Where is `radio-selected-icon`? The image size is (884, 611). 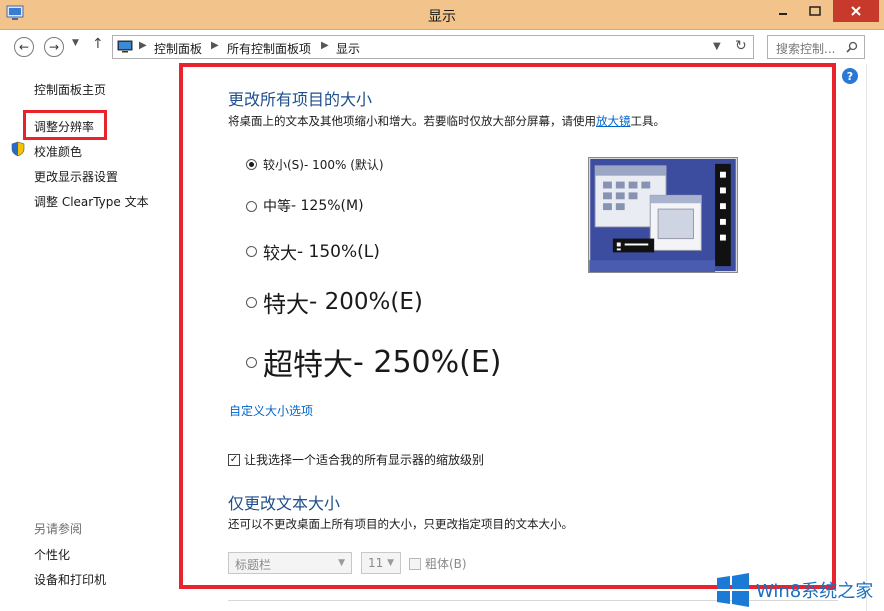 radio-selected-icon is located at coordinates (251, 164).